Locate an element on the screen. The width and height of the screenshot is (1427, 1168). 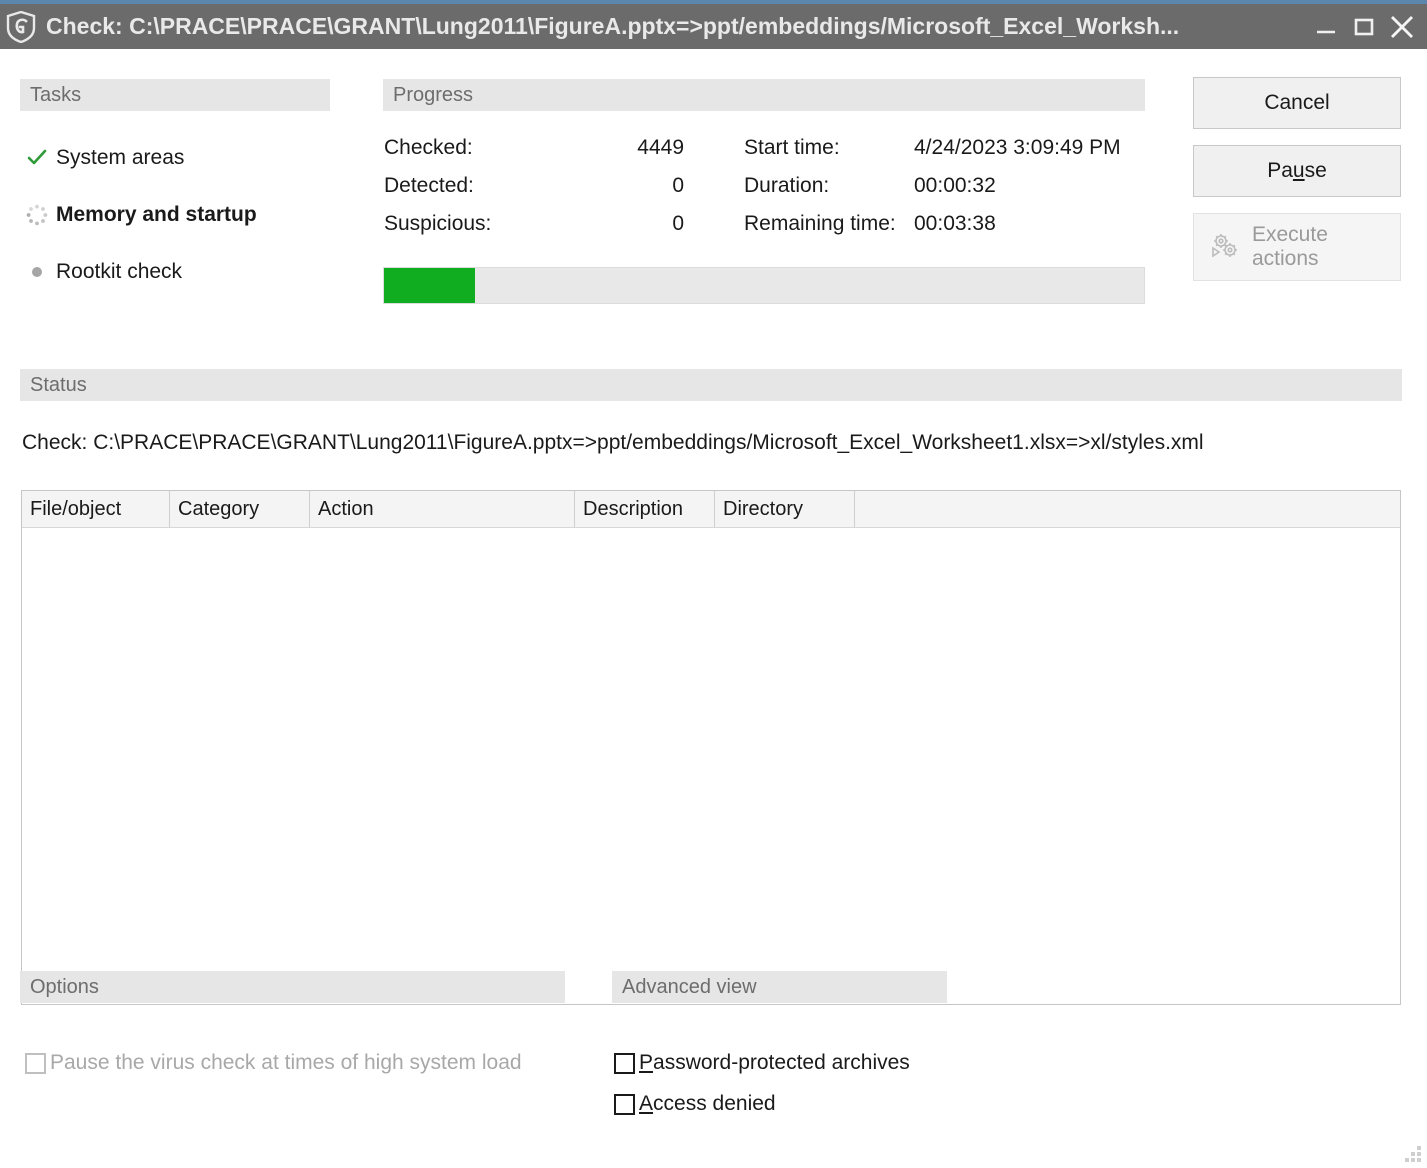
option-access-denied: Access denied is located at coordinates (695, 1104).